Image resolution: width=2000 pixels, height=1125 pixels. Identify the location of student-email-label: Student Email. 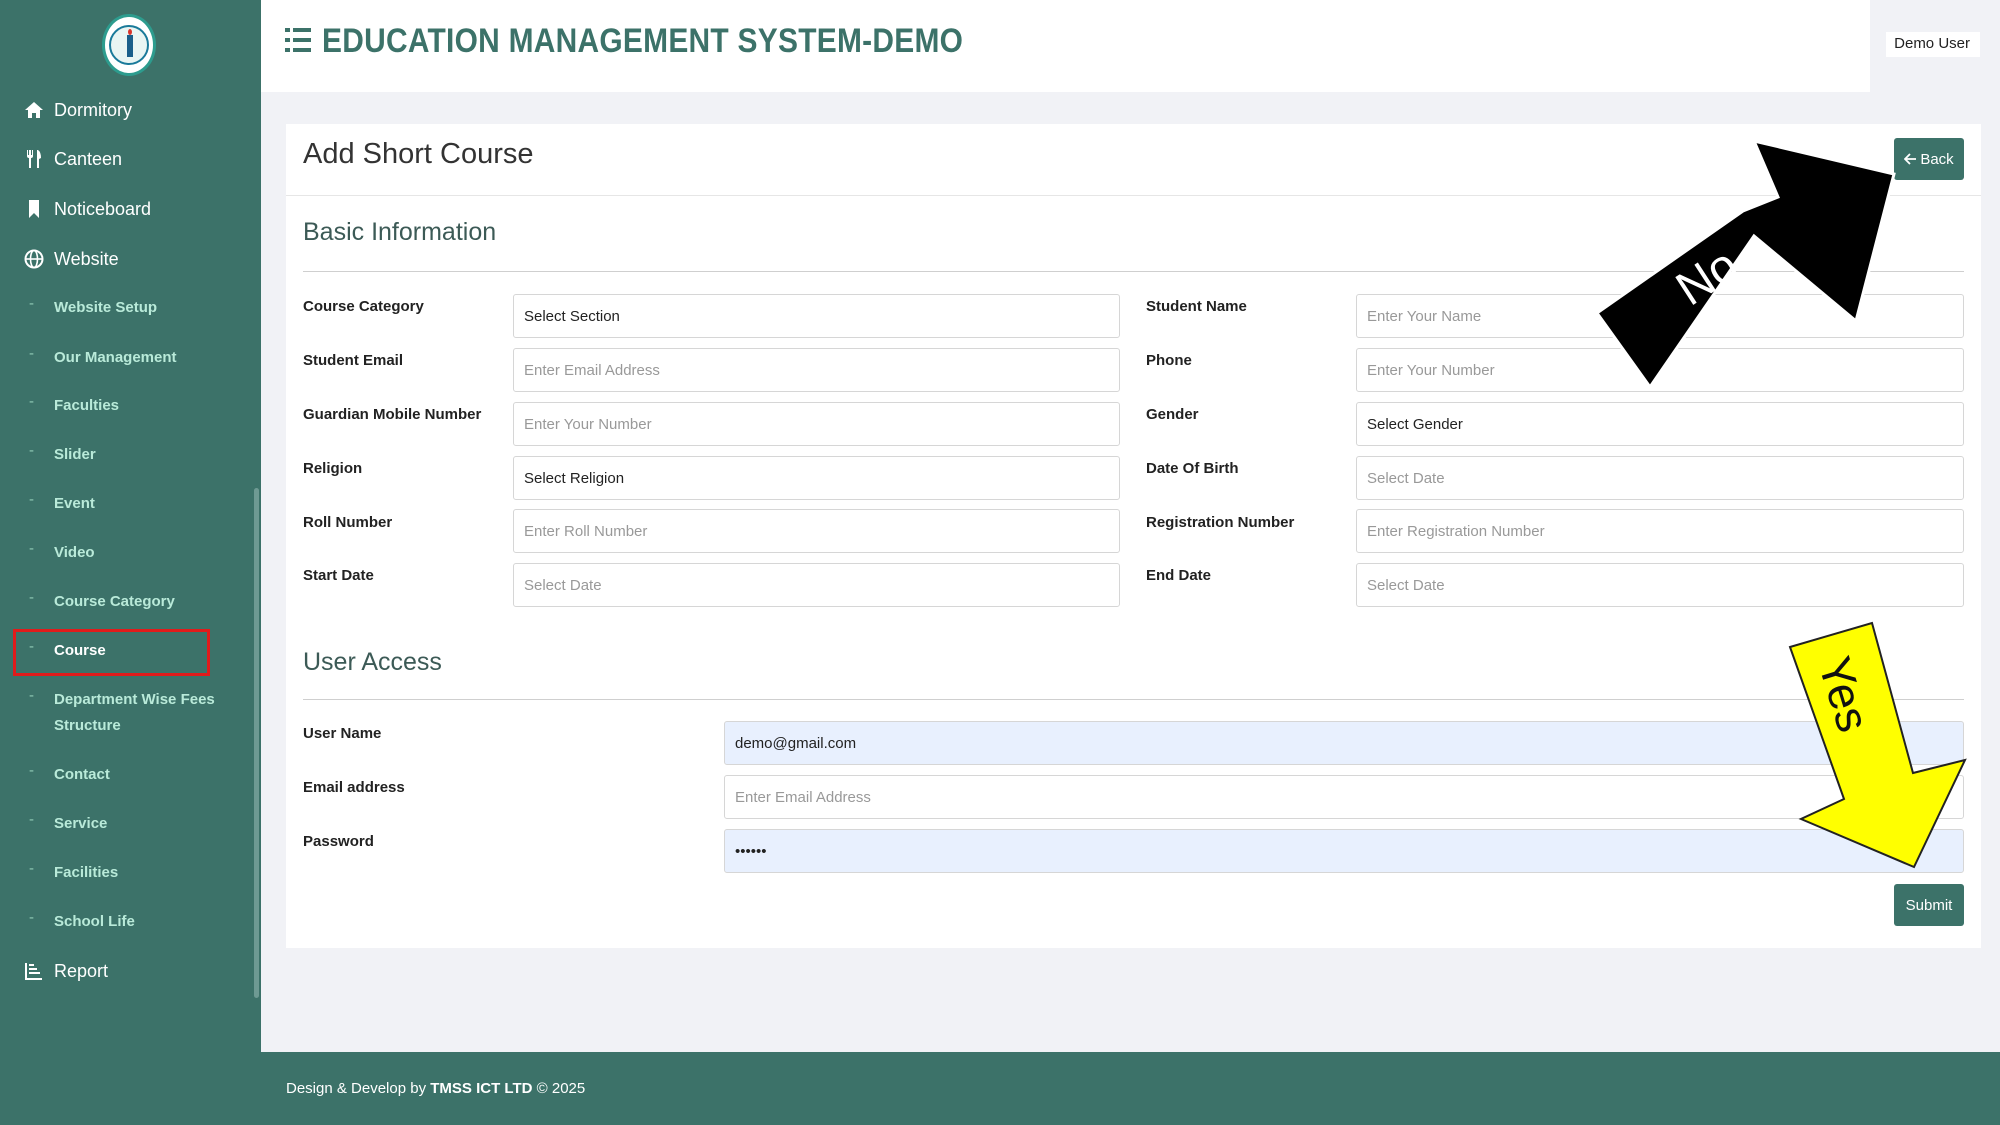
(353, 360).